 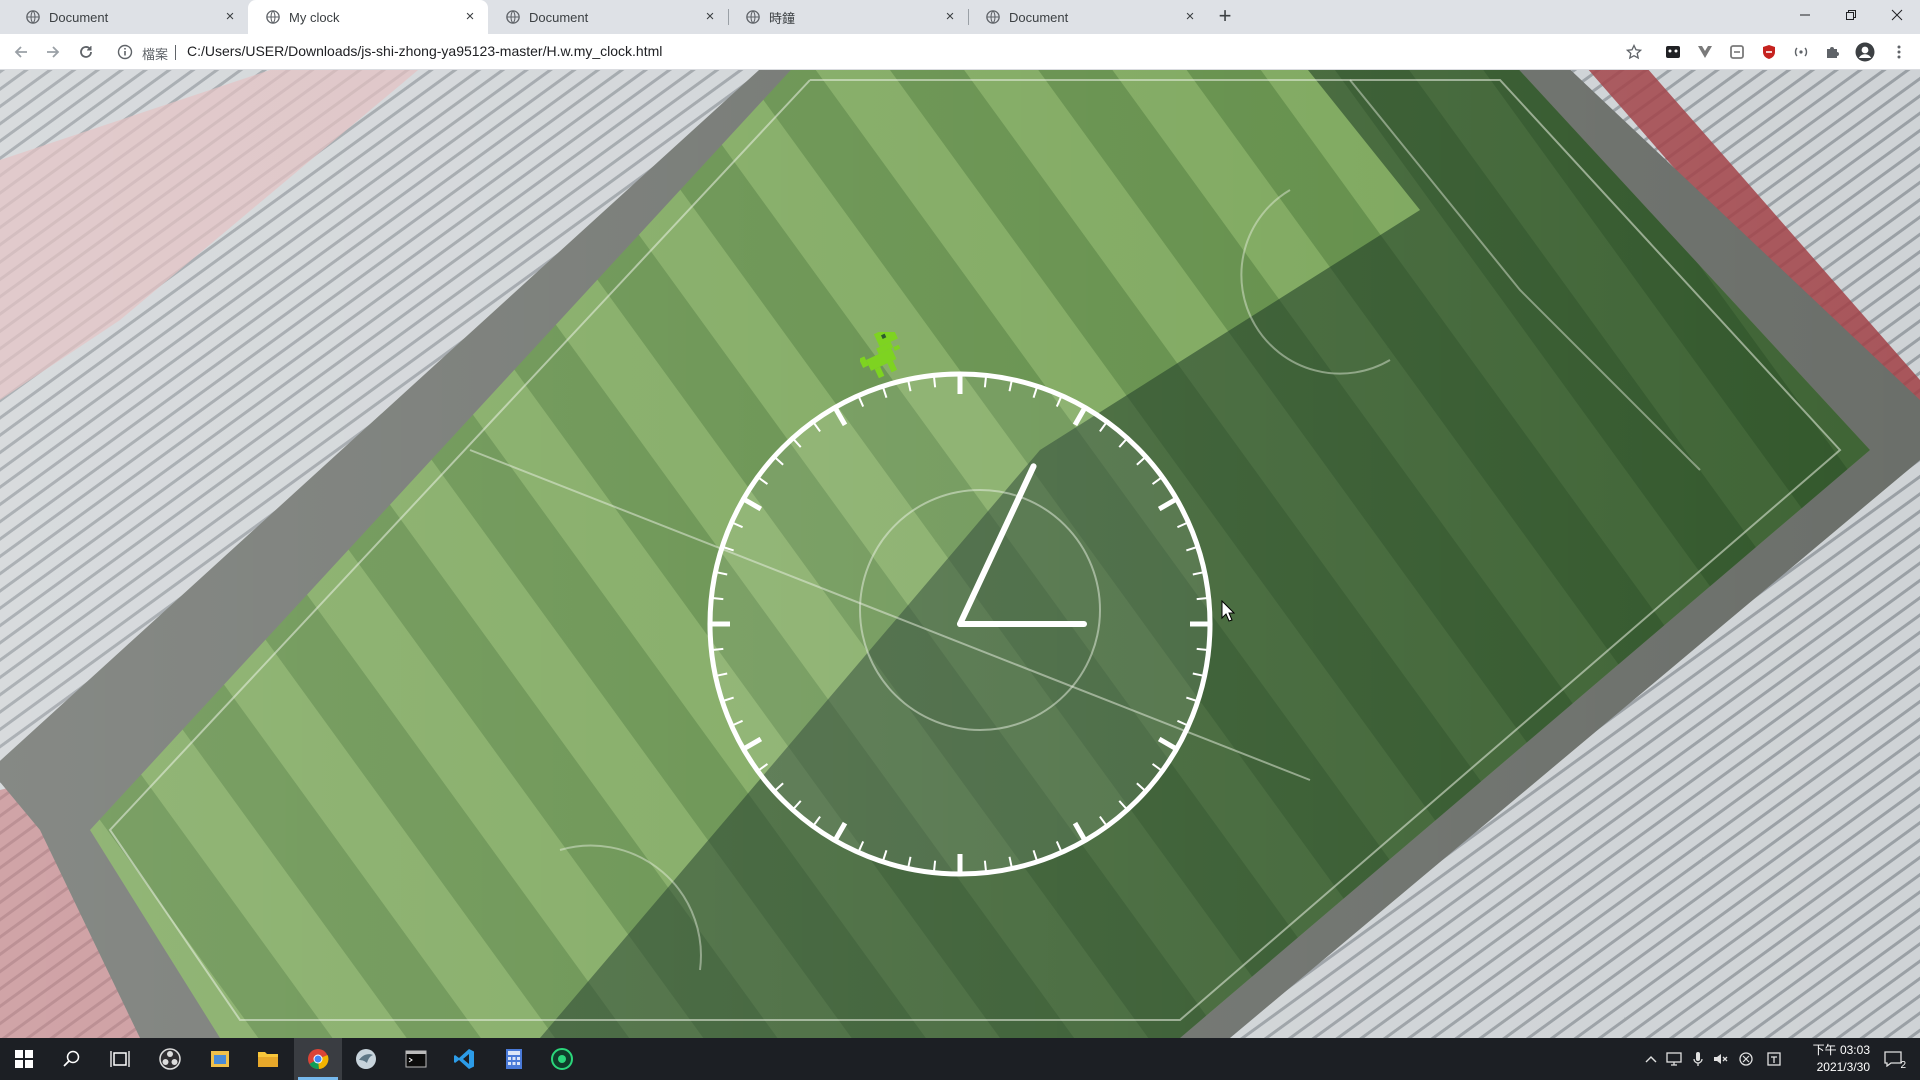 I want to click on taskbar-bird-app, so click(x=366, y=1059).